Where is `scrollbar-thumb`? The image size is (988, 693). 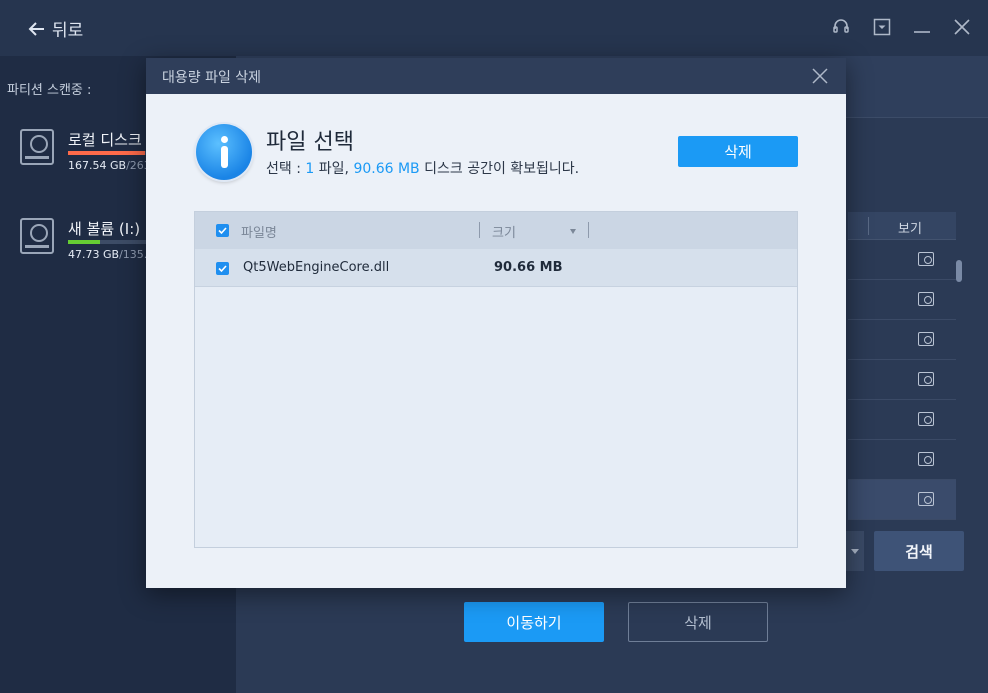 scrollbar-thumb is located at coordinates (959, 271).